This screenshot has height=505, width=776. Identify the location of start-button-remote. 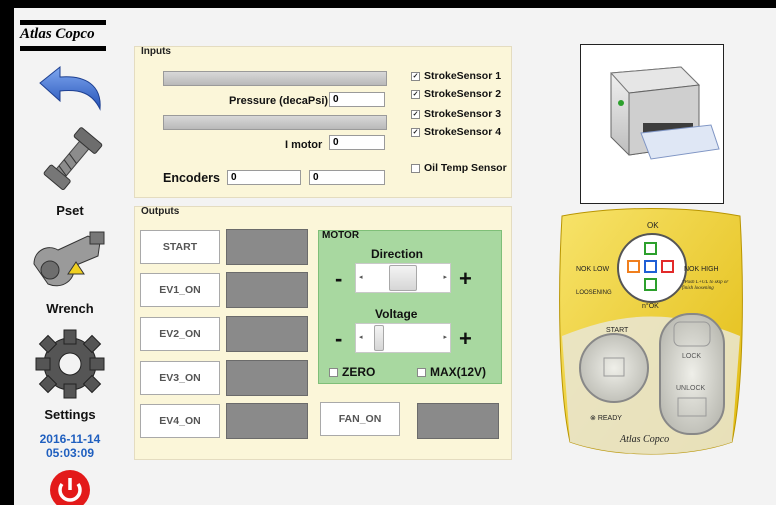
(614, 368).